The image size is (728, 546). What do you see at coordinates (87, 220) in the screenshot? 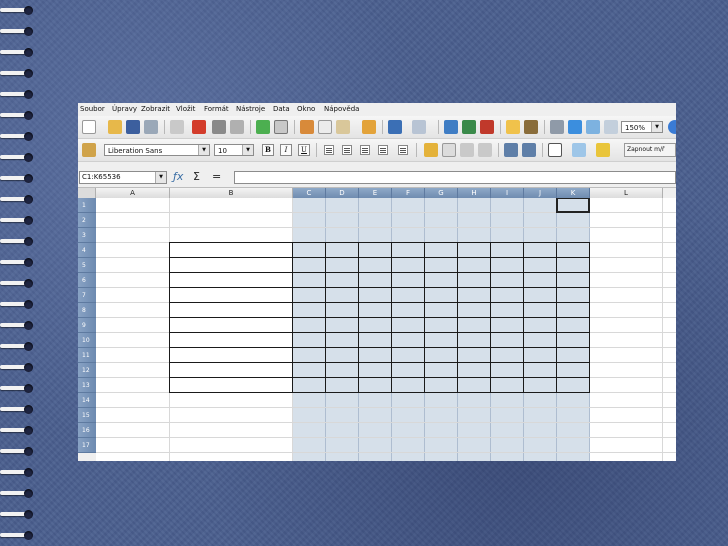
I see `row-header-2: 2` at bounding box center [87, 220].